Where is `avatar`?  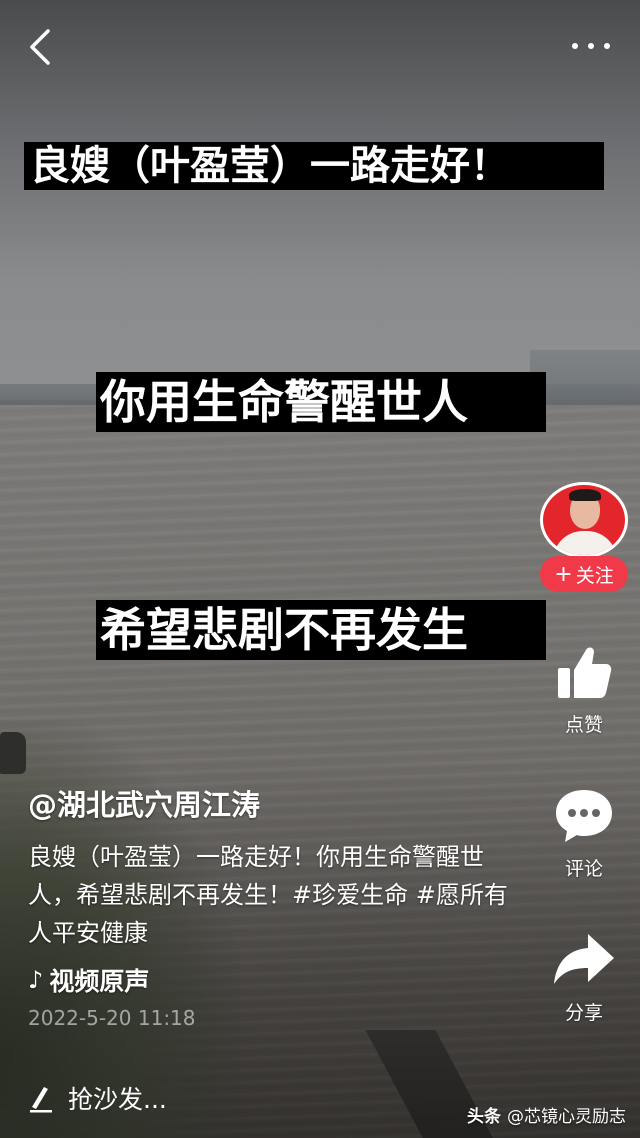 avatar is located at coordinates (584, 520).